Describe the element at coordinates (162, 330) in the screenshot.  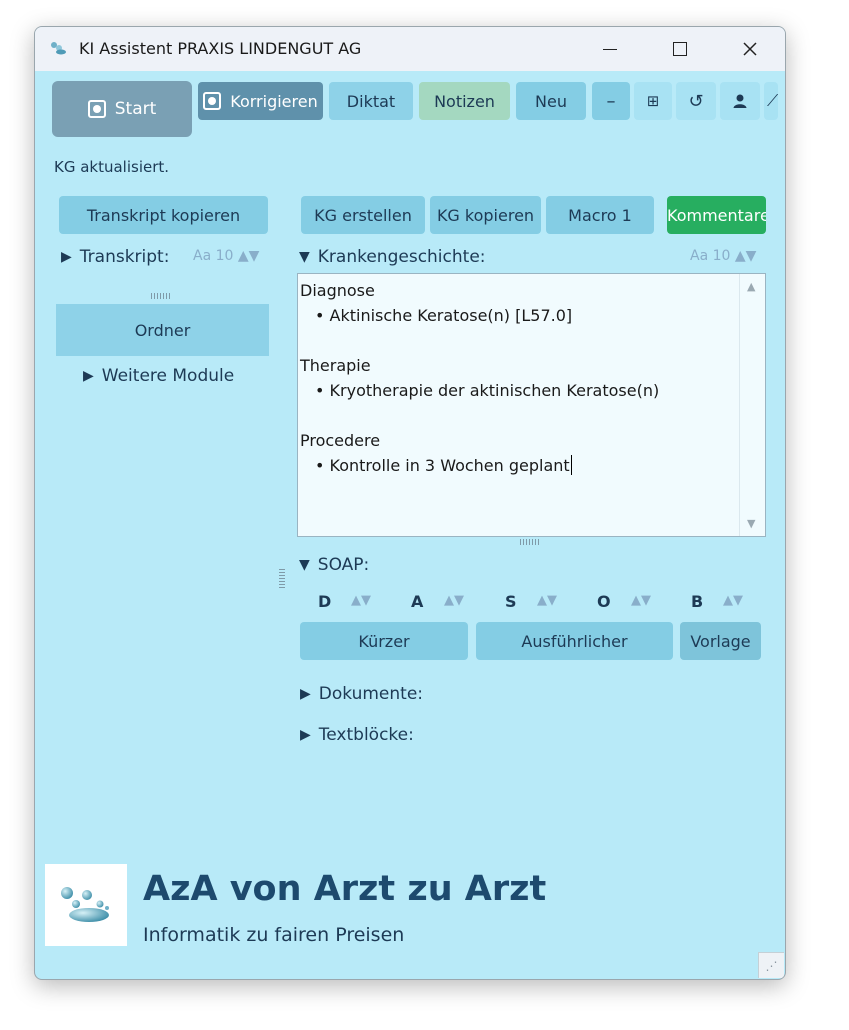
I see `ordner-button: Ordner` at that location.